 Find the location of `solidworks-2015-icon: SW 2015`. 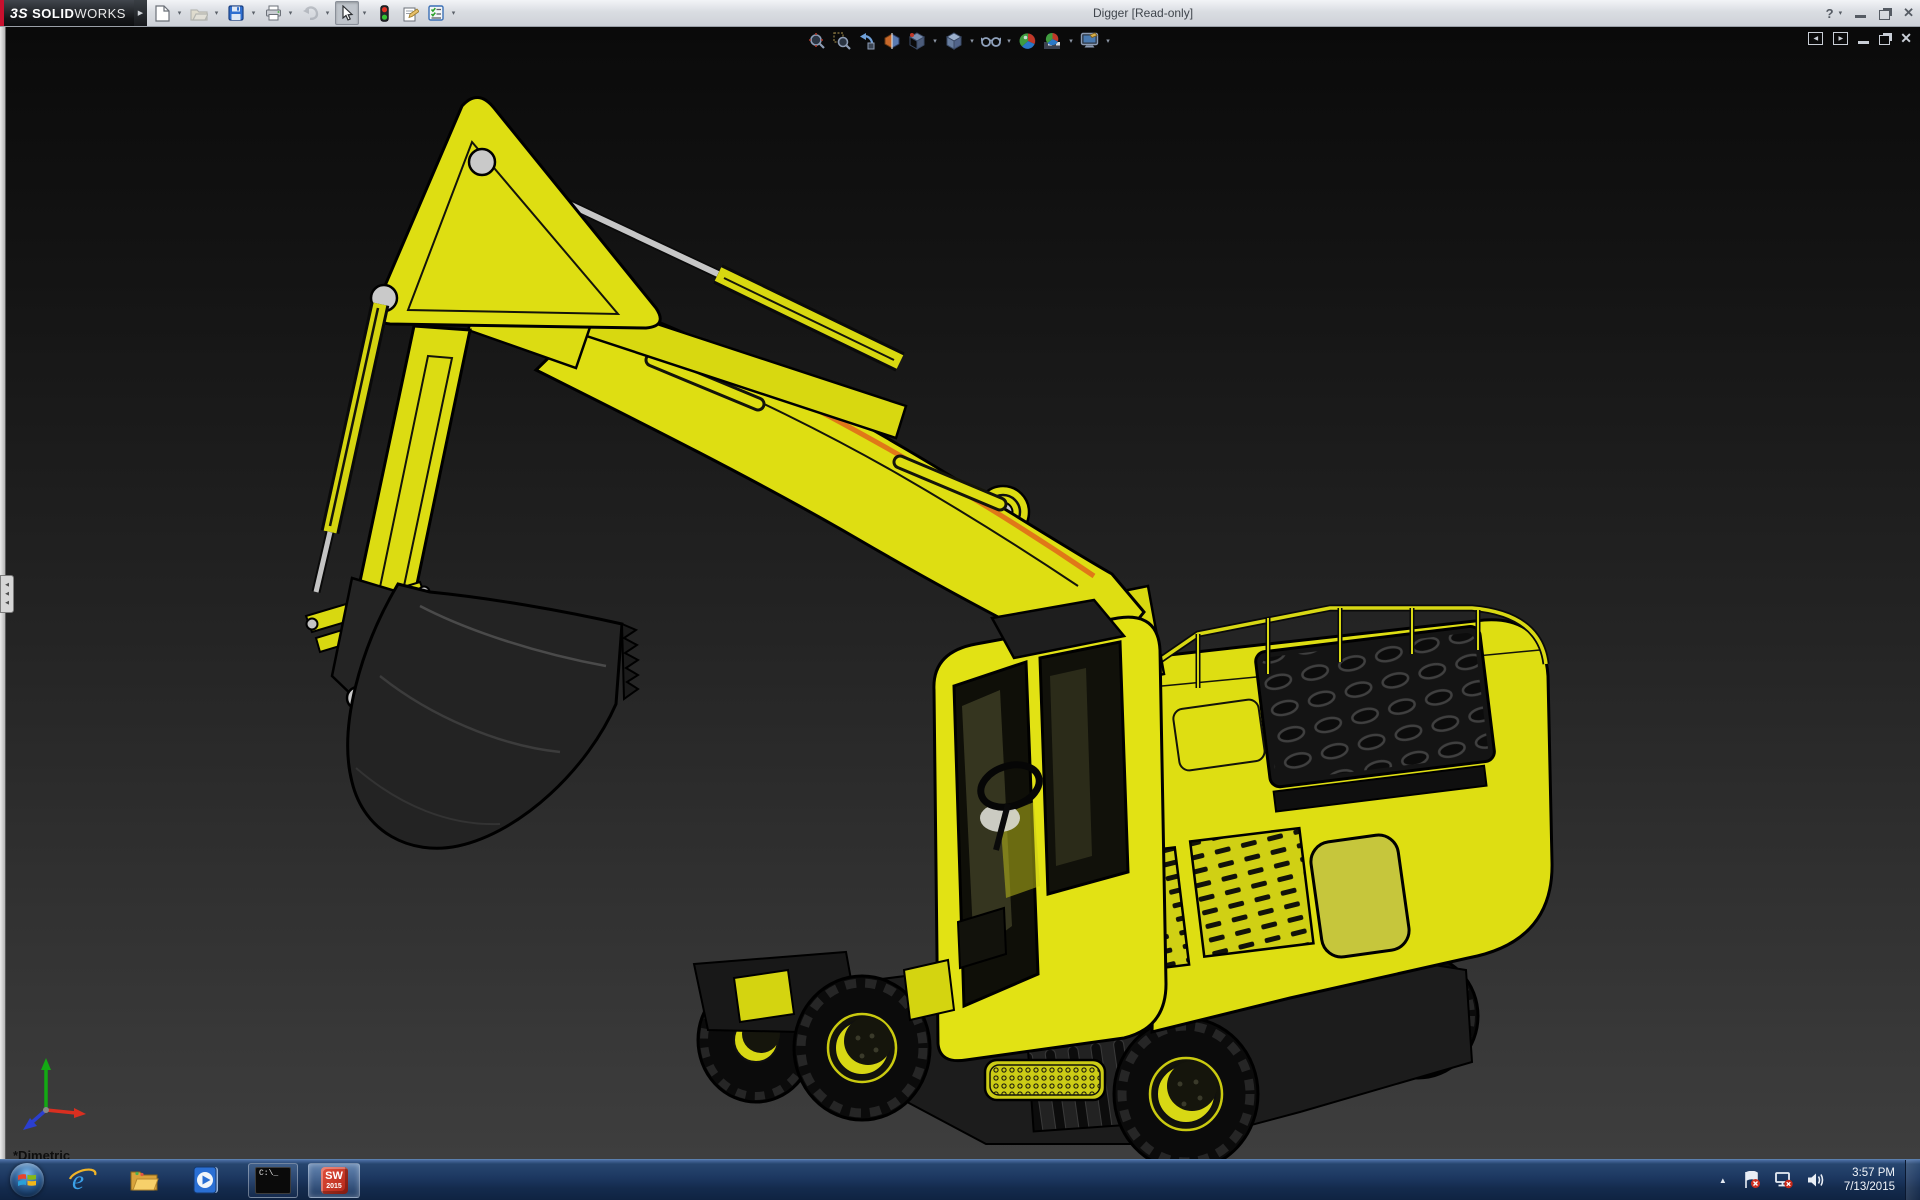

solidworks-2015-icon: SW 2015 is located at coordinates (334, 1180).